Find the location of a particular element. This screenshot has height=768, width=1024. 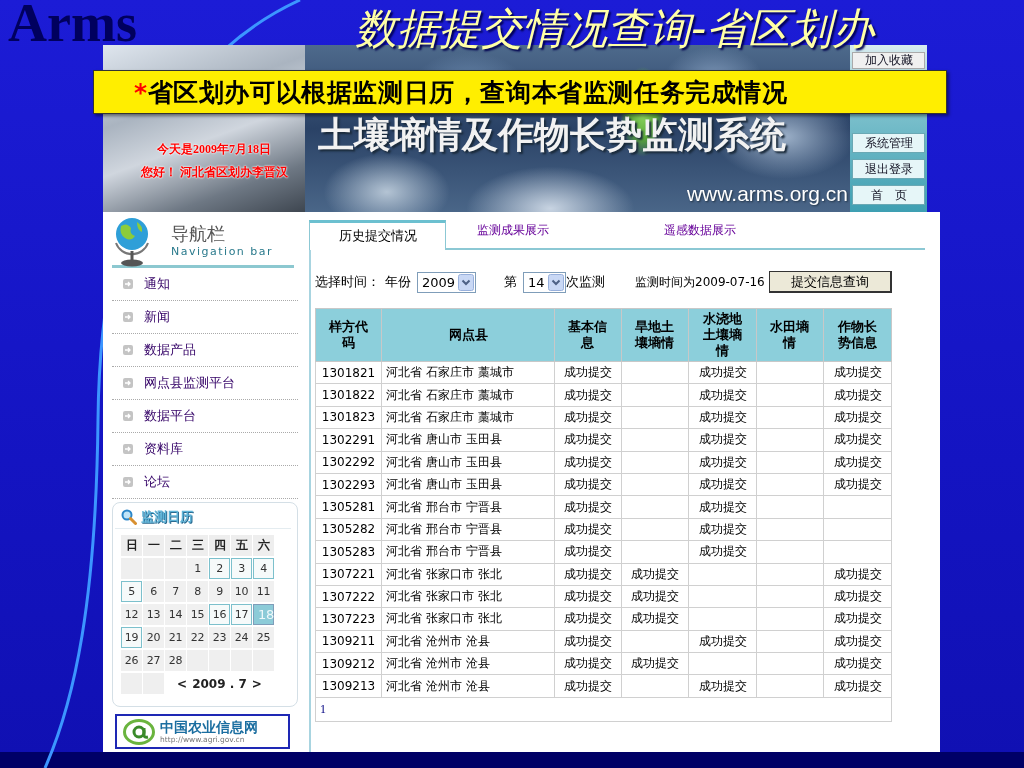

table-cell: 1302292 is located at coordinates (348, 462).